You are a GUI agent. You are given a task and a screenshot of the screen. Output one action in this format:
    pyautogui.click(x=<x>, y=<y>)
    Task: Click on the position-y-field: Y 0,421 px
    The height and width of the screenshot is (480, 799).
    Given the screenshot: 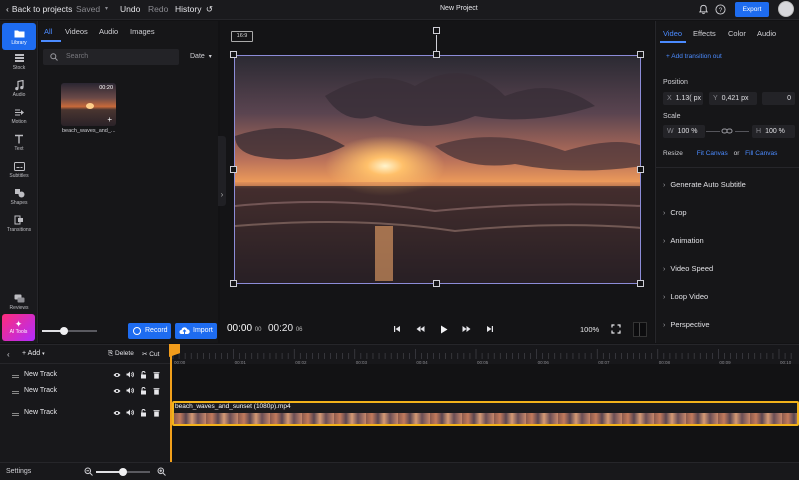 What is the action you would take?
    pyautogui.click(x=733, y=98)
    